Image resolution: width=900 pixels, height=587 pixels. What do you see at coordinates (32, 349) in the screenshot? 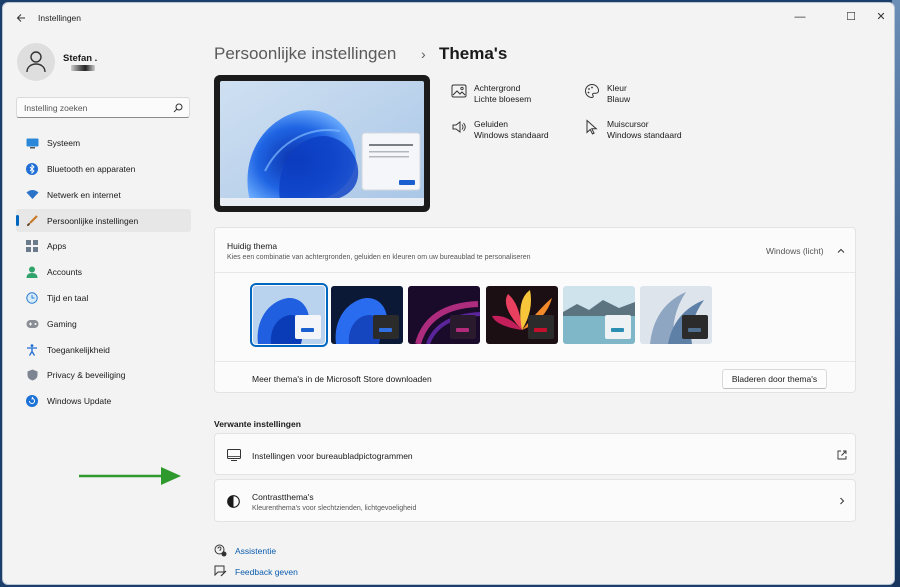
I see `accessibility-icon` at bounding box center [32, 349].